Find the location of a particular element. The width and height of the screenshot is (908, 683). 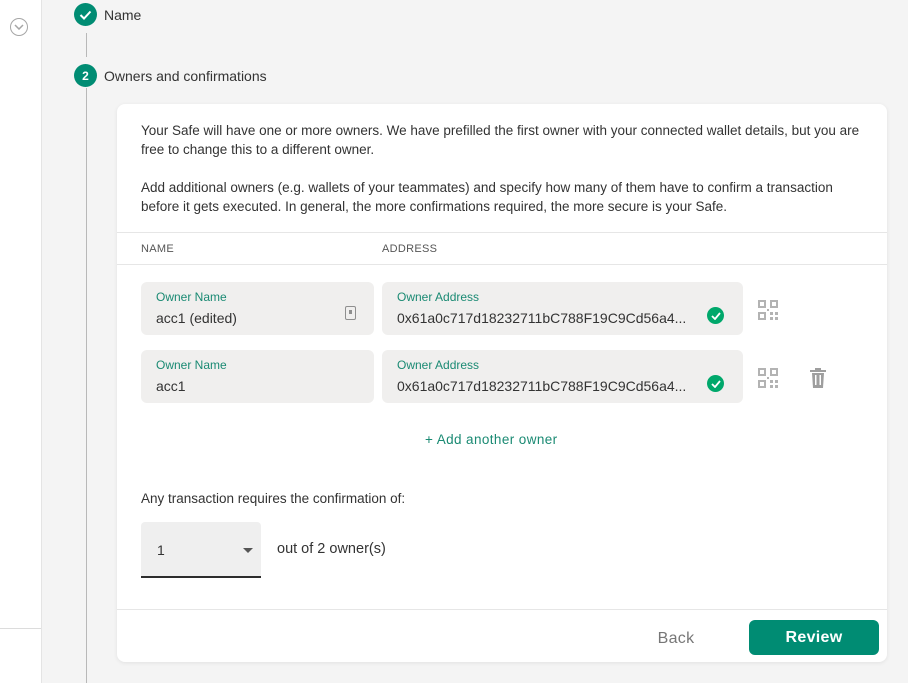

collapse-chevron-icon is located at coordinates (19, 27).